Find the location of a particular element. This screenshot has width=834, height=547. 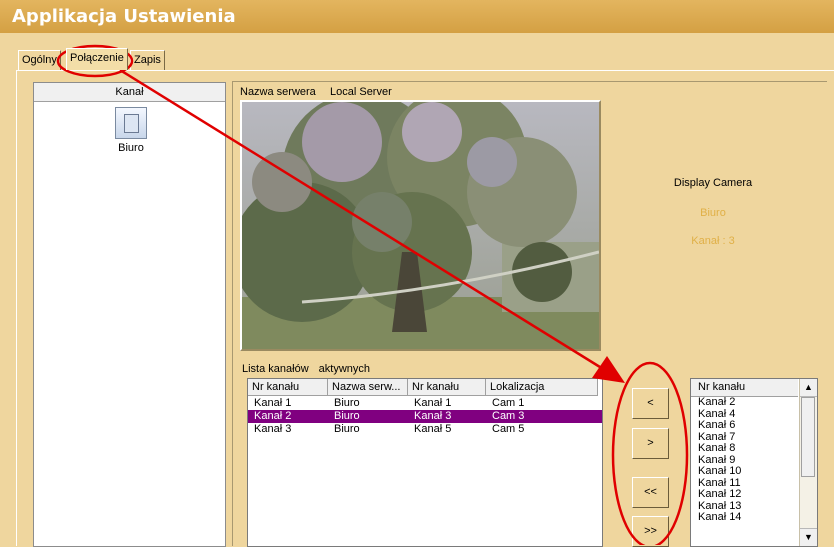

cell-channel: Kanał 3 is located at coordinates (273, 429).